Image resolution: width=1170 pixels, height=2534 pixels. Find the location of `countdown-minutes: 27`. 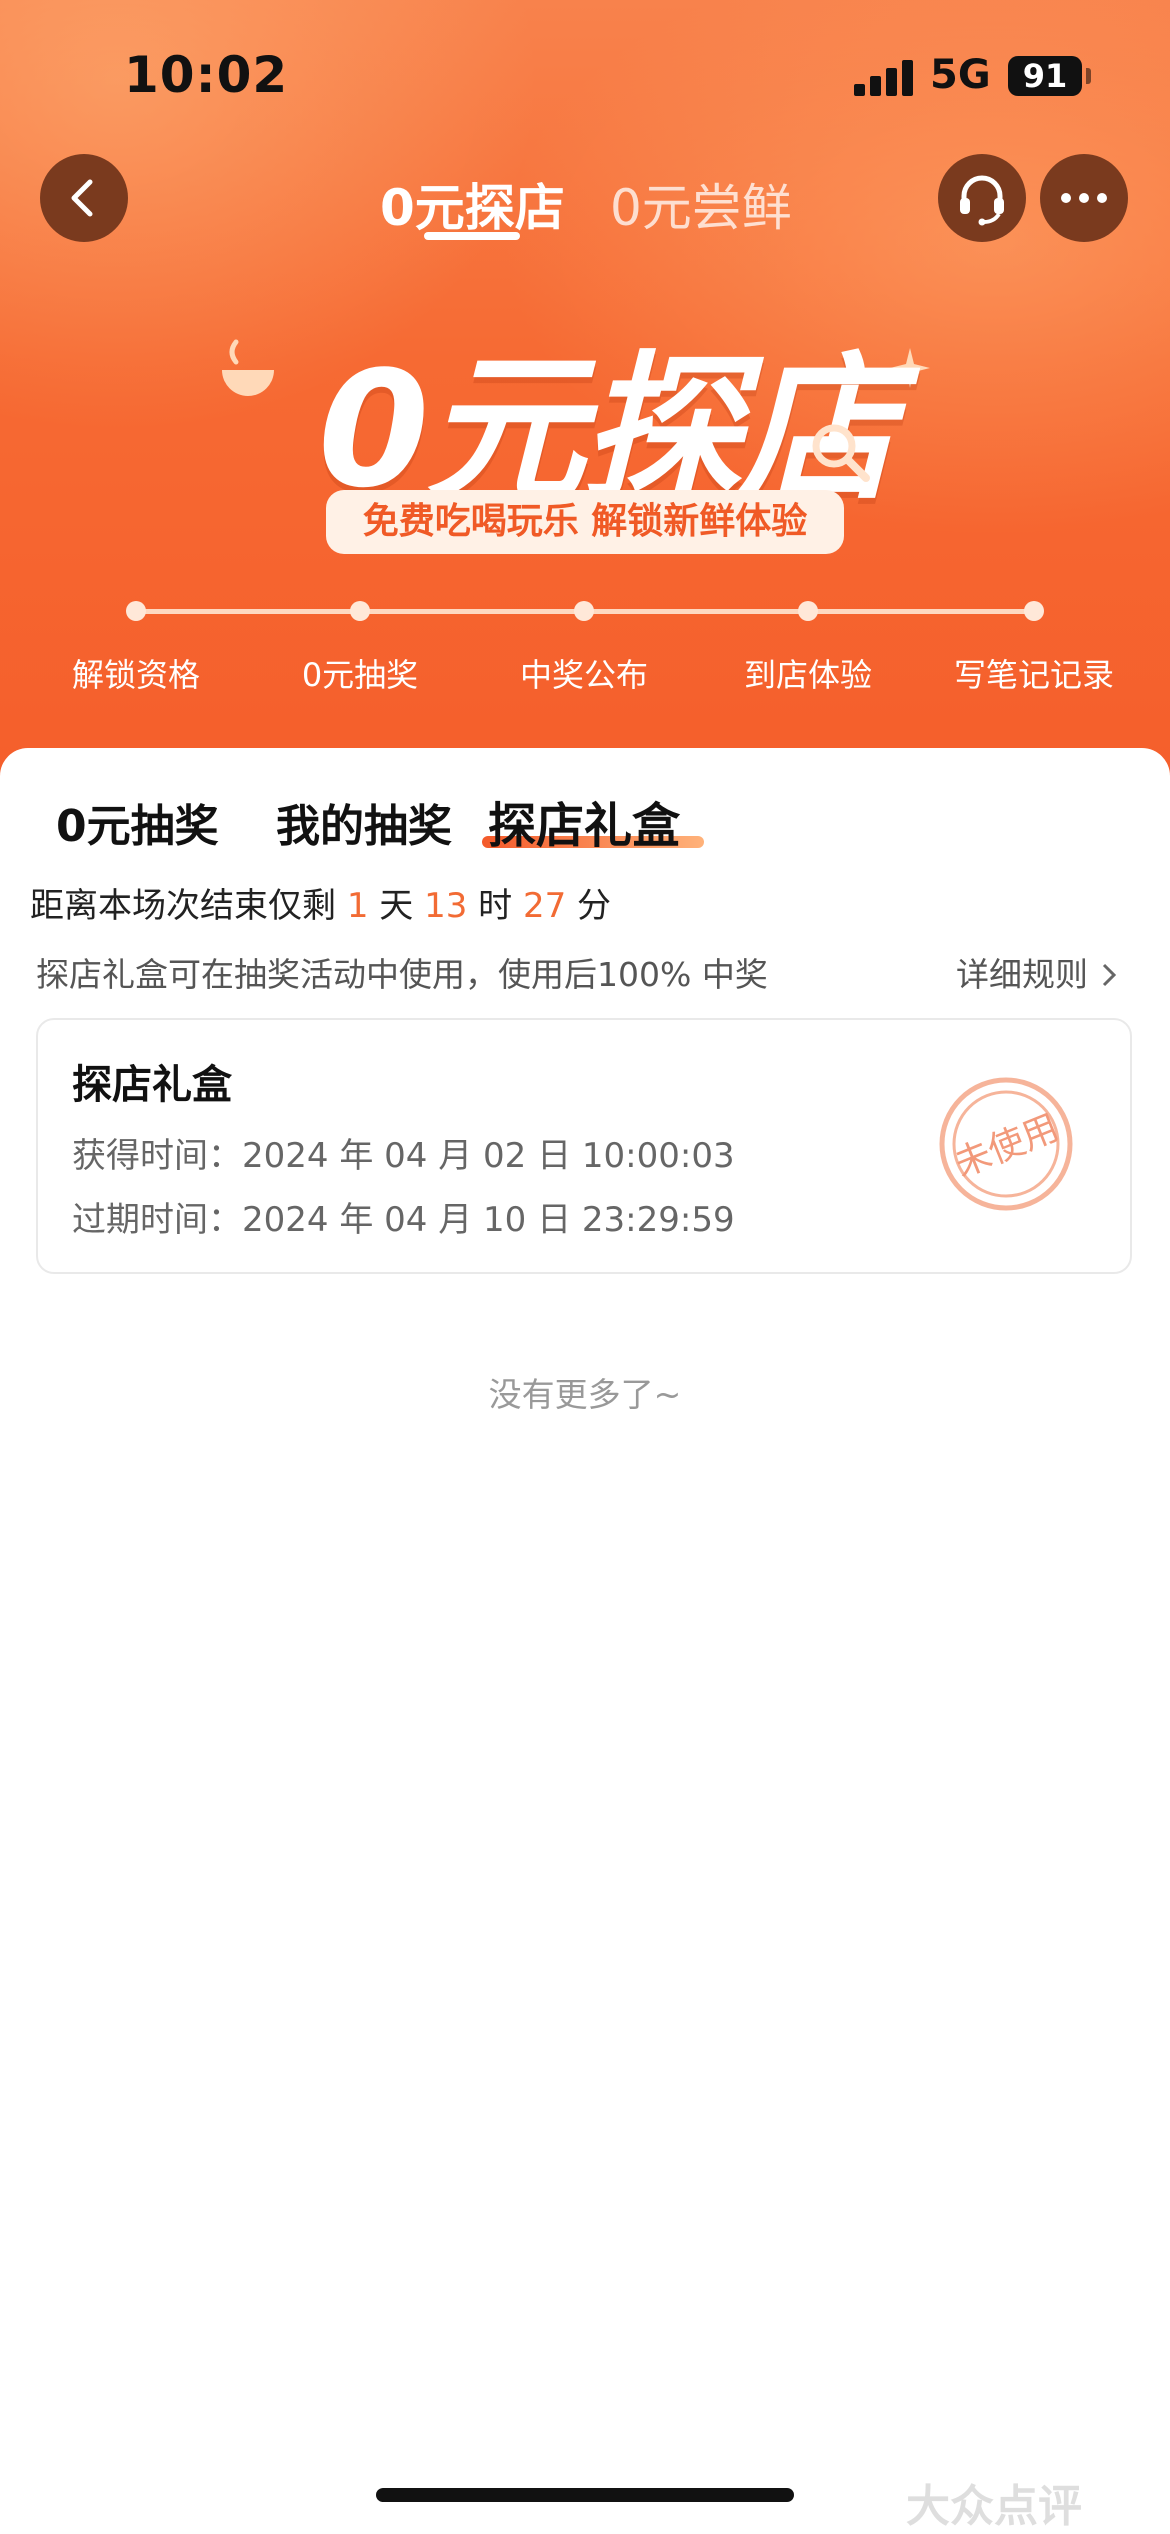

countdown-minutes: 27 is located at coordinates (544, 906).